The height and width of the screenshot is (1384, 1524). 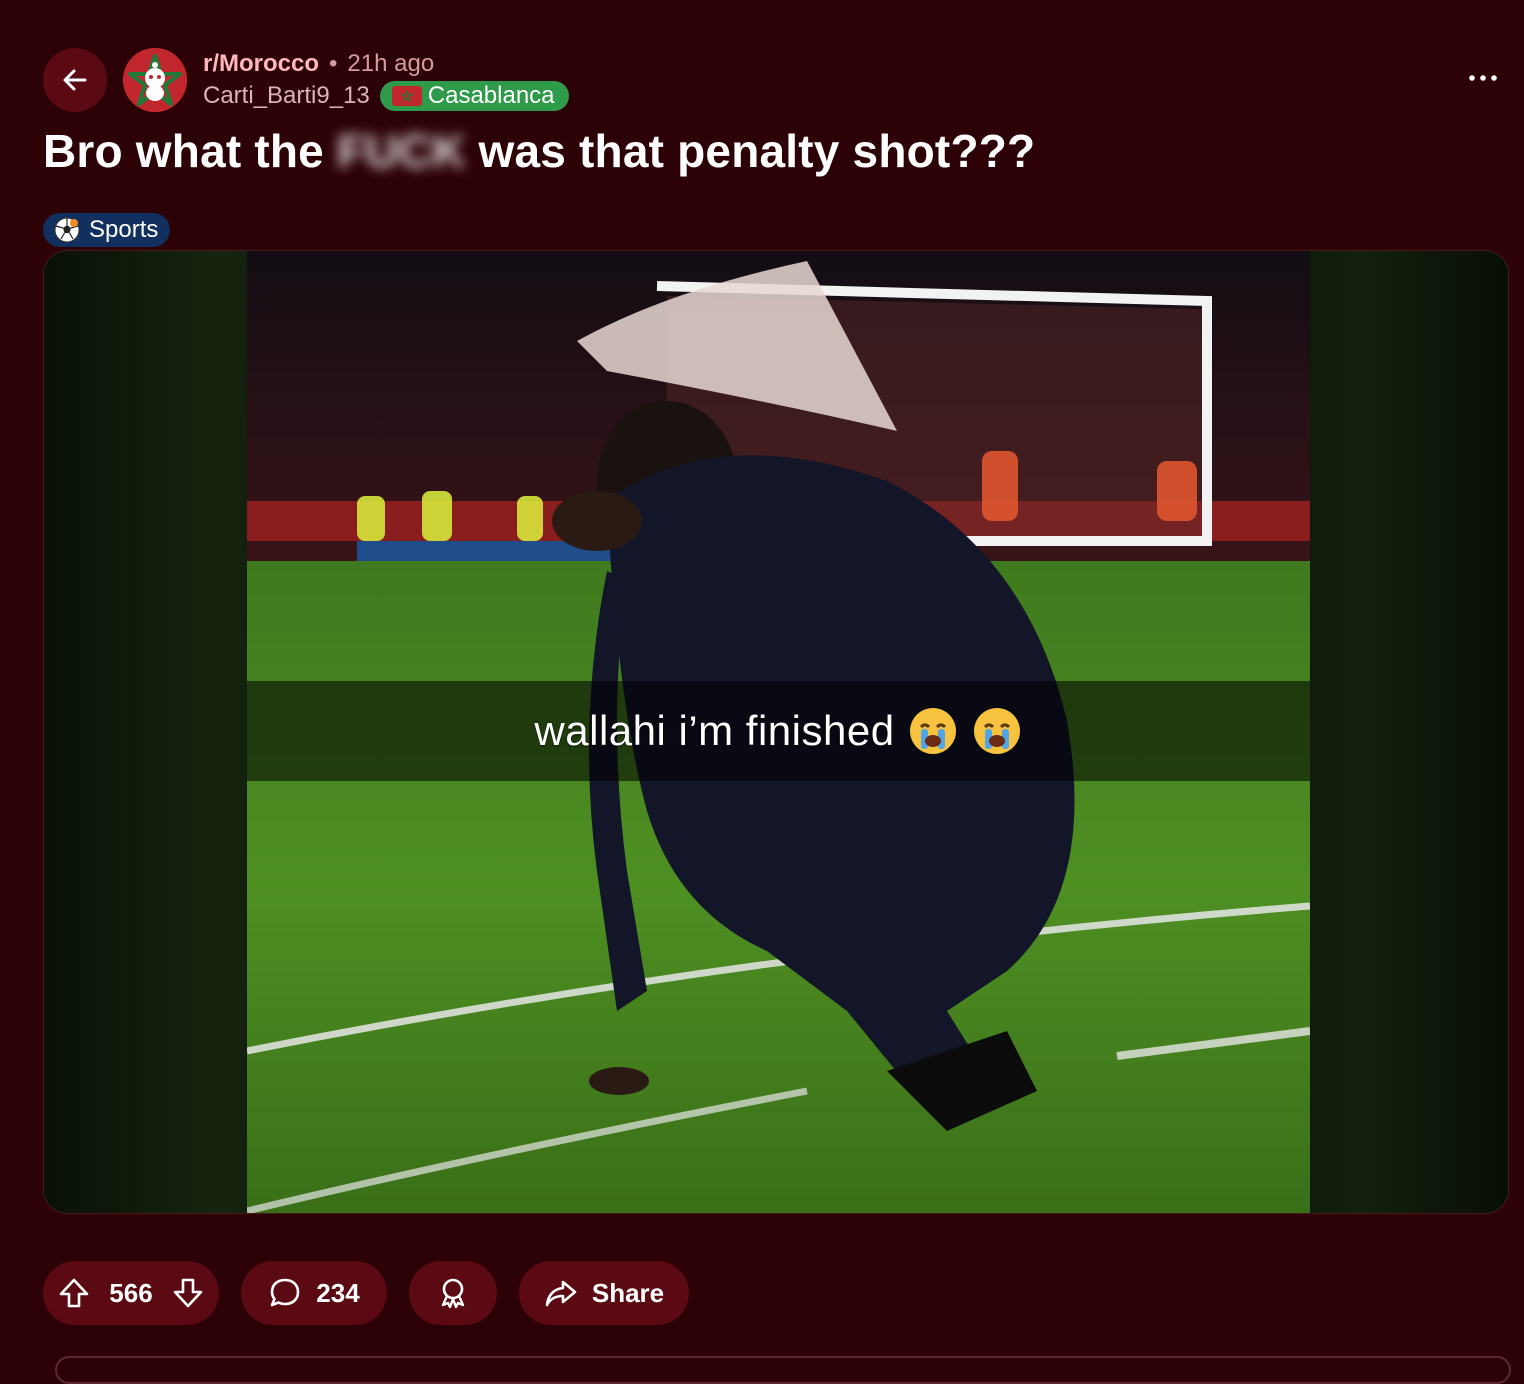 I want to click on title-censored-word: FUCK, so click(x=401, y=151).